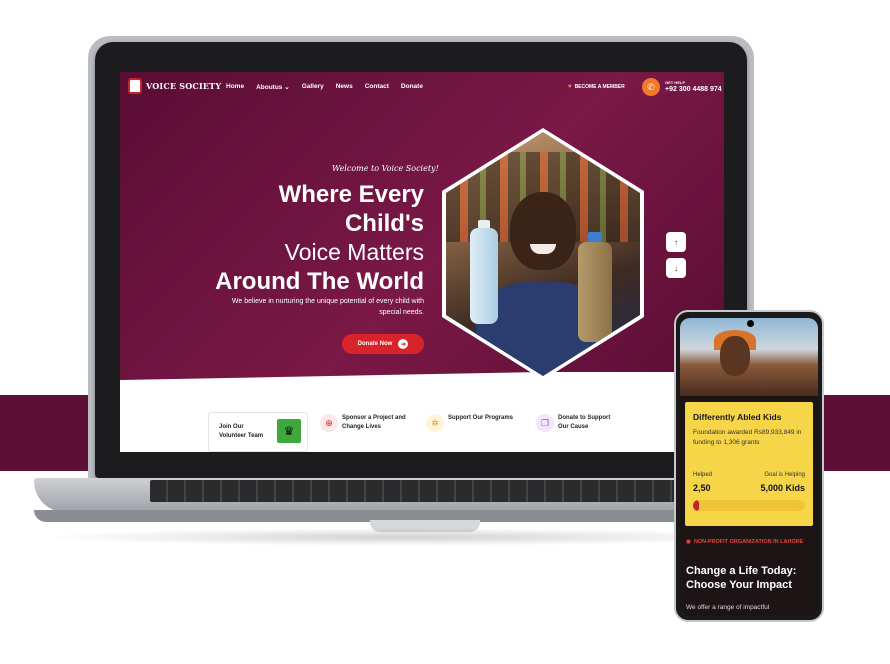 This screenshot has width=890, height=664. I want to click on nav-link-aboutus: Aboutus ⌄, so click(273, 87).